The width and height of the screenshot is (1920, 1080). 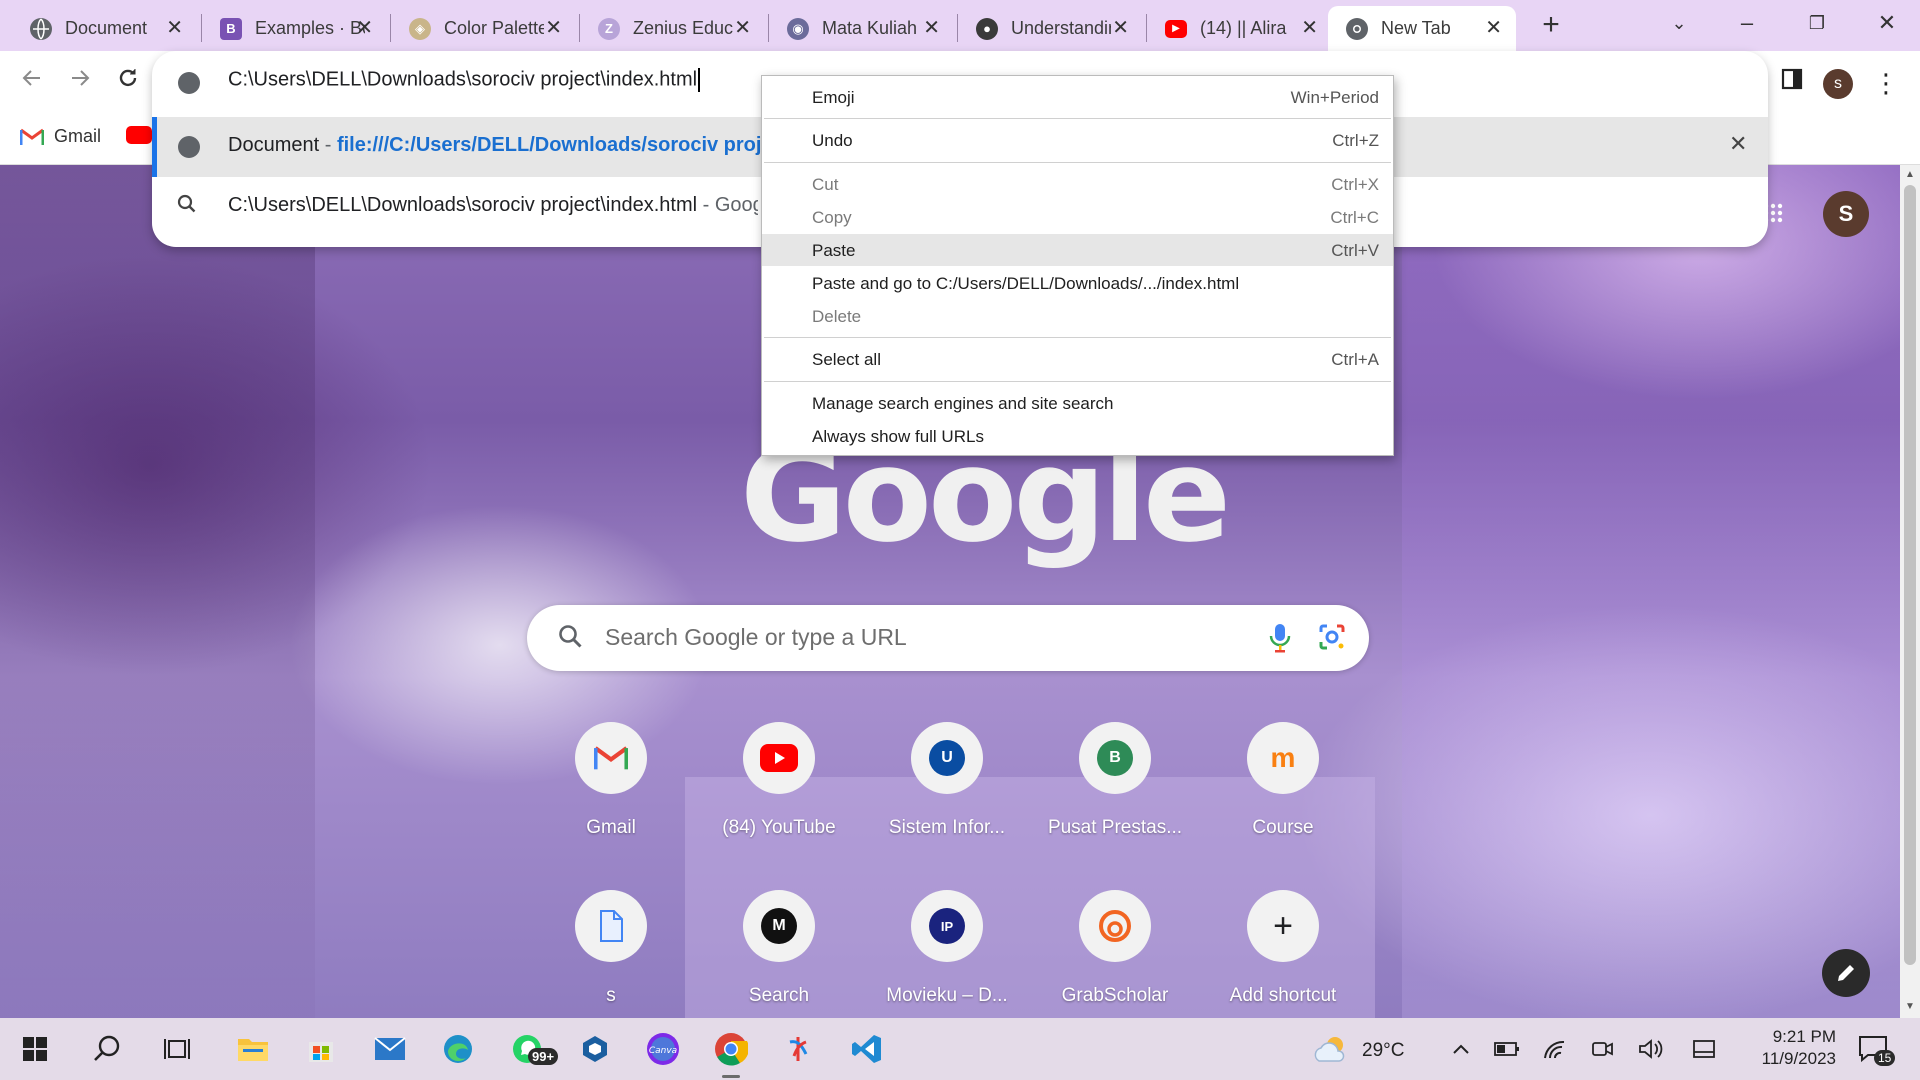 I want to click on tab-search-icon: ⌄, so click(x=1679, y=23).